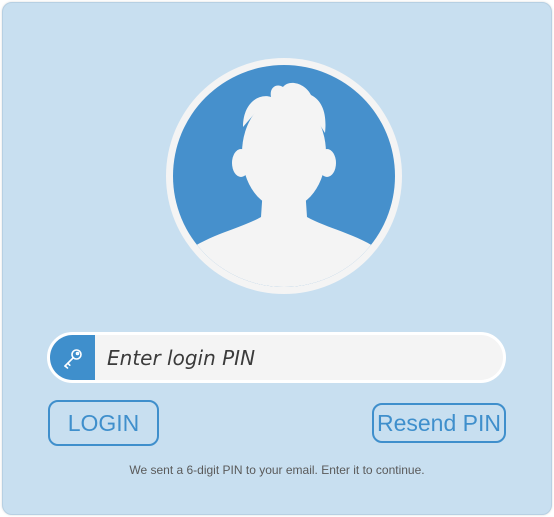 The image size is (554, 517). What do you see at coordinates (103, 423) in the screenshot?
I see `login-button: LOGIN` at bounding box center [103, 423].